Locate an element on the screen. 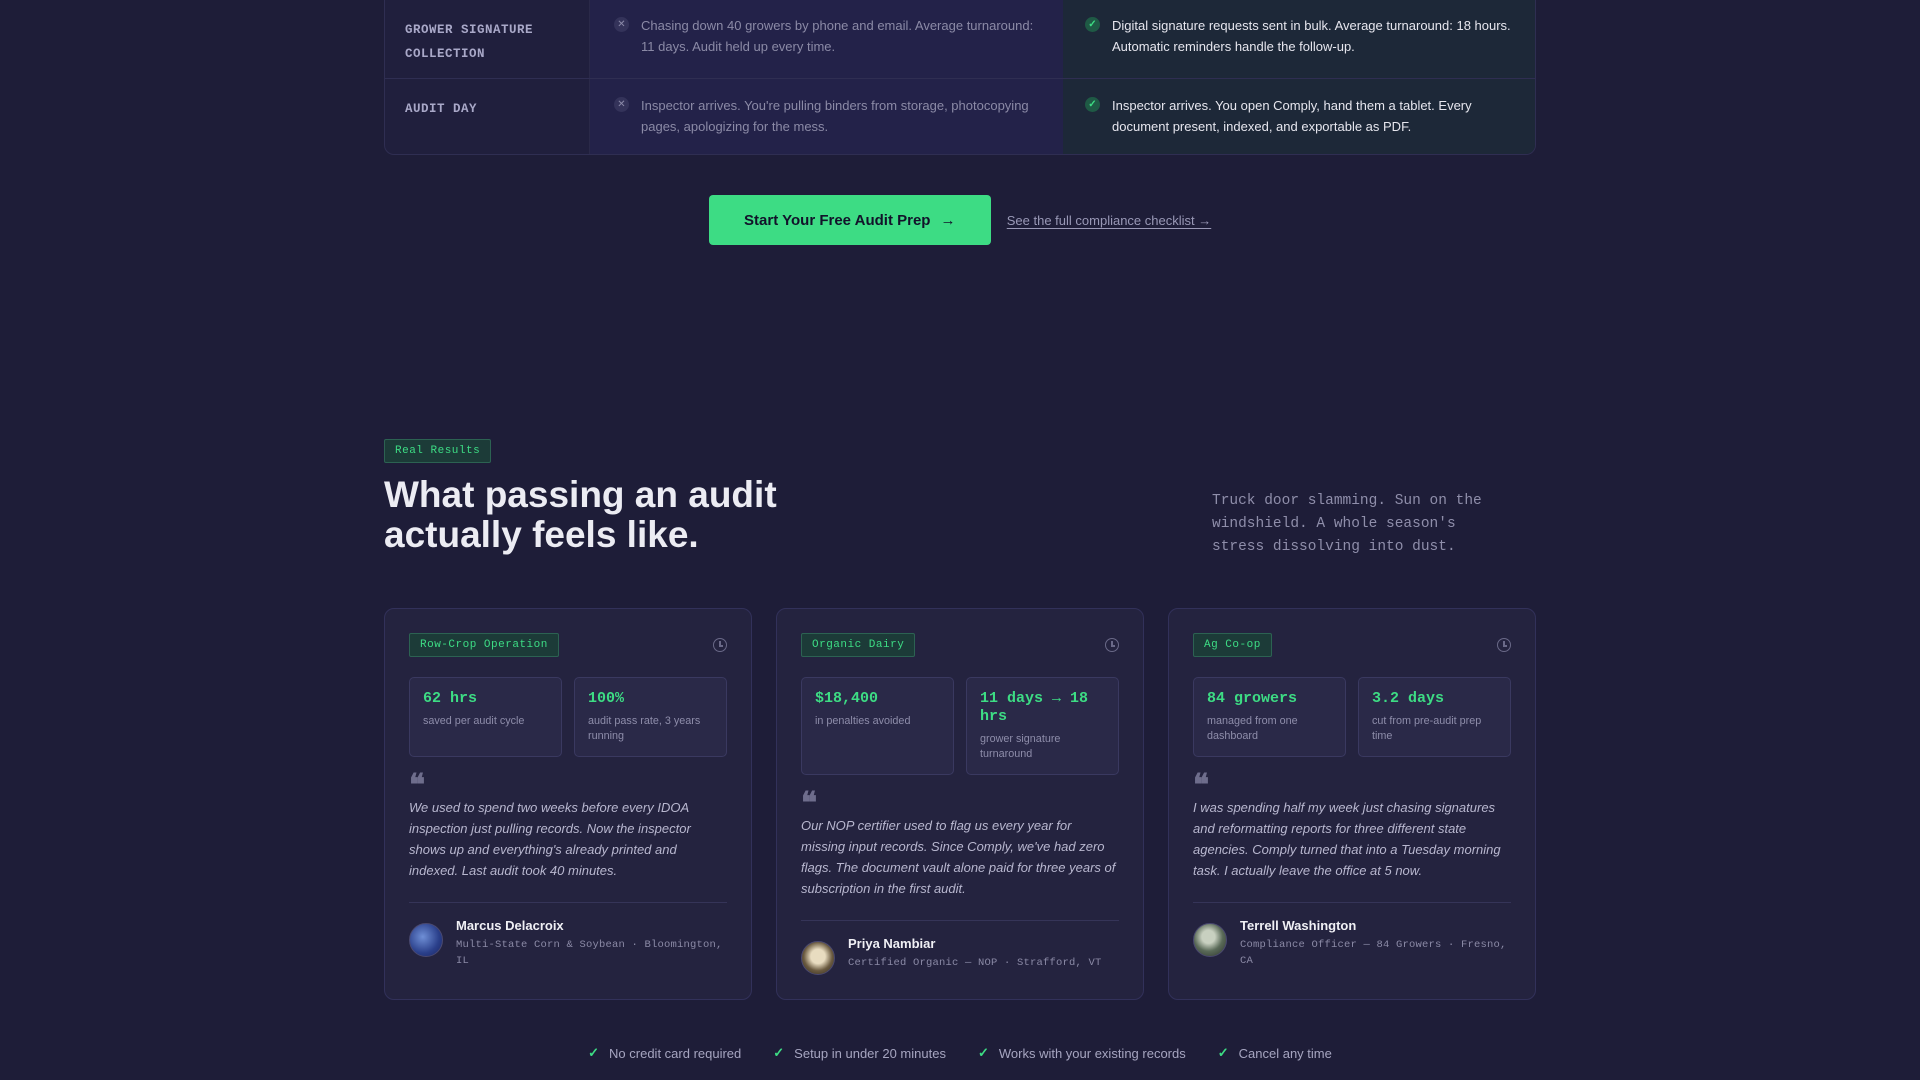 The height and width of the screenshot is (1080, 1920). stat-box: 3.2 days cut from pre-audit prep time is located at coordinates (1434, 717).